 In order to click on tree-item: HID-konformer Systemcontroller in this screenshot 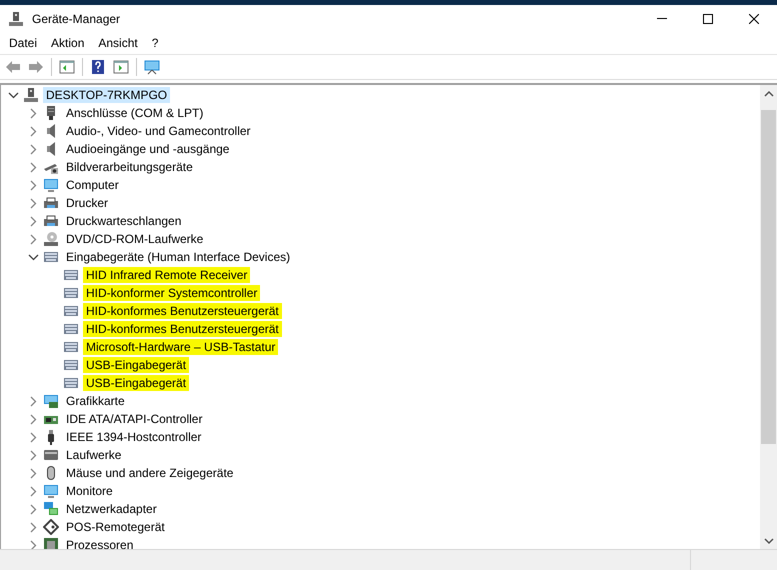, I will do `click(171, 293)`.